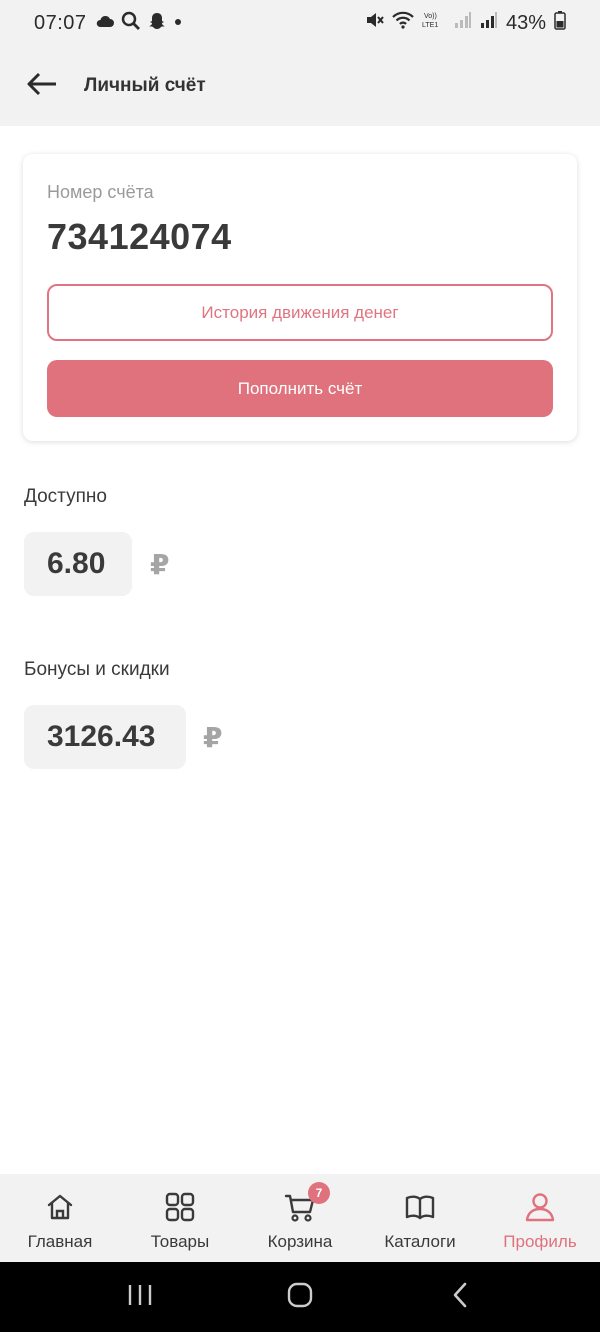  I want to click on wifi-icon, so click(403, 23).